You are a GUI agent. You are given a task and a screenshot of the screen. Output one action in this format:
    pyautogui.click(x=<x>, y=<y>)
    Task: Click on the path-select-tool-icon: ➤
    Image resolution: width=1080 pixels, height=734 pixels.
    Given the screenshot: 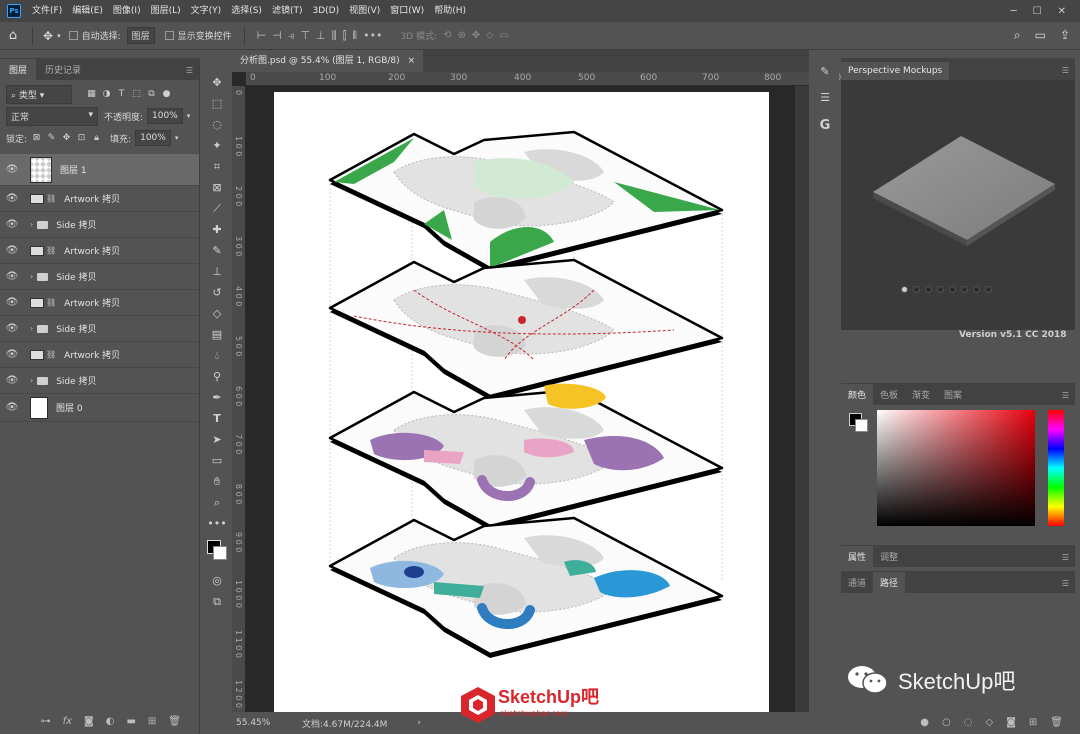 What is the action you would take?
    pyautogui.click(x=217, y=439)
    